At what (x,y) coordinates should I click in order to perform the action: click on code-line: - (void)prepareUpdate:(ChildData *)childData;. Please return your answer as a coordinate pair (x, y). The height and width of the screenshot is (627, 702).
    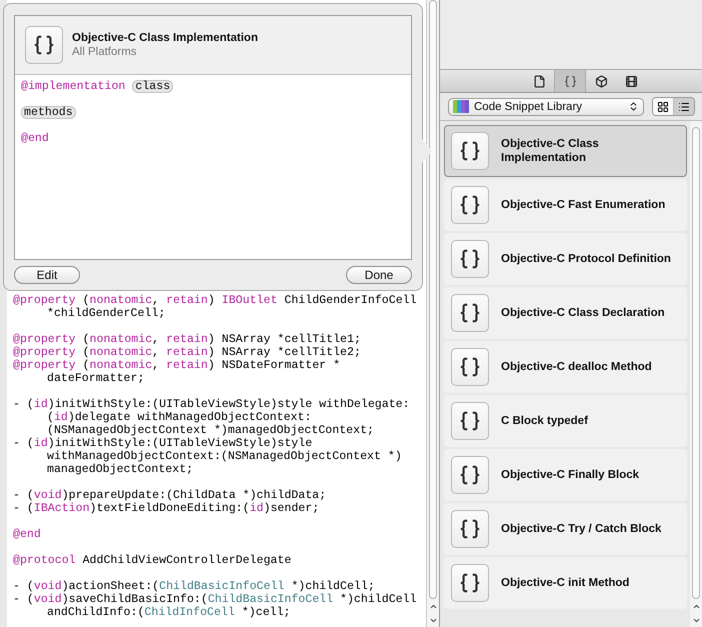
    Looking at the image, I should click on (170, 495).